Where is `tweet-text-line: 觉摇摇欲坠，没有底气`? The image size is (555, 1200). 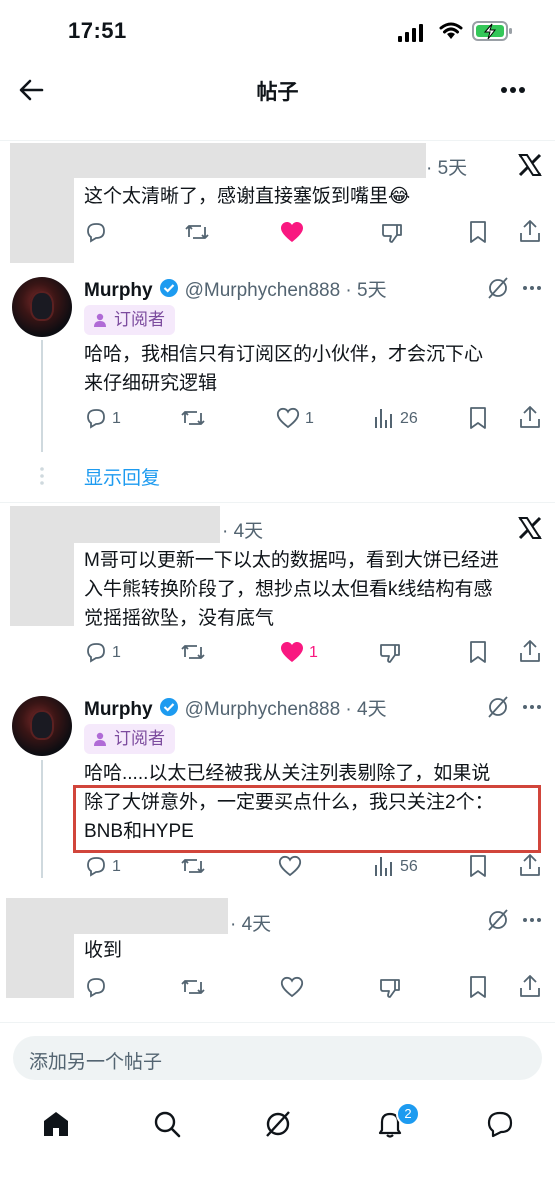 tweet-text-line: 觉摇摇欲坠，没有底气 is located at coordinates (179, 618).